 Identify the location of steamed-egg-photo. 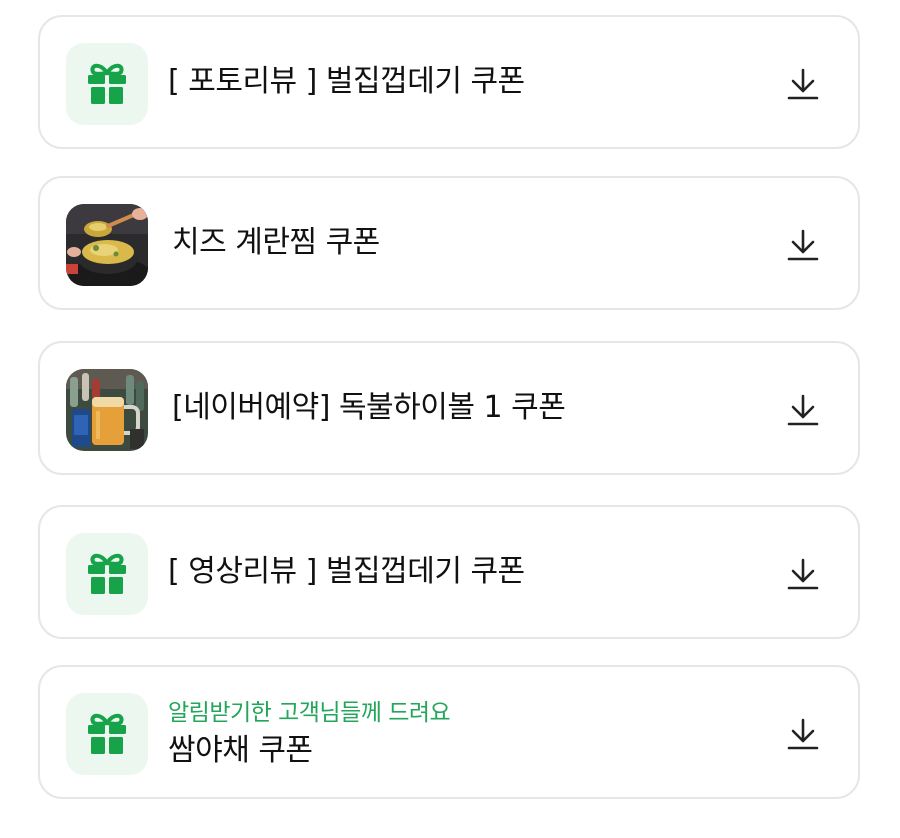
(107, 245).